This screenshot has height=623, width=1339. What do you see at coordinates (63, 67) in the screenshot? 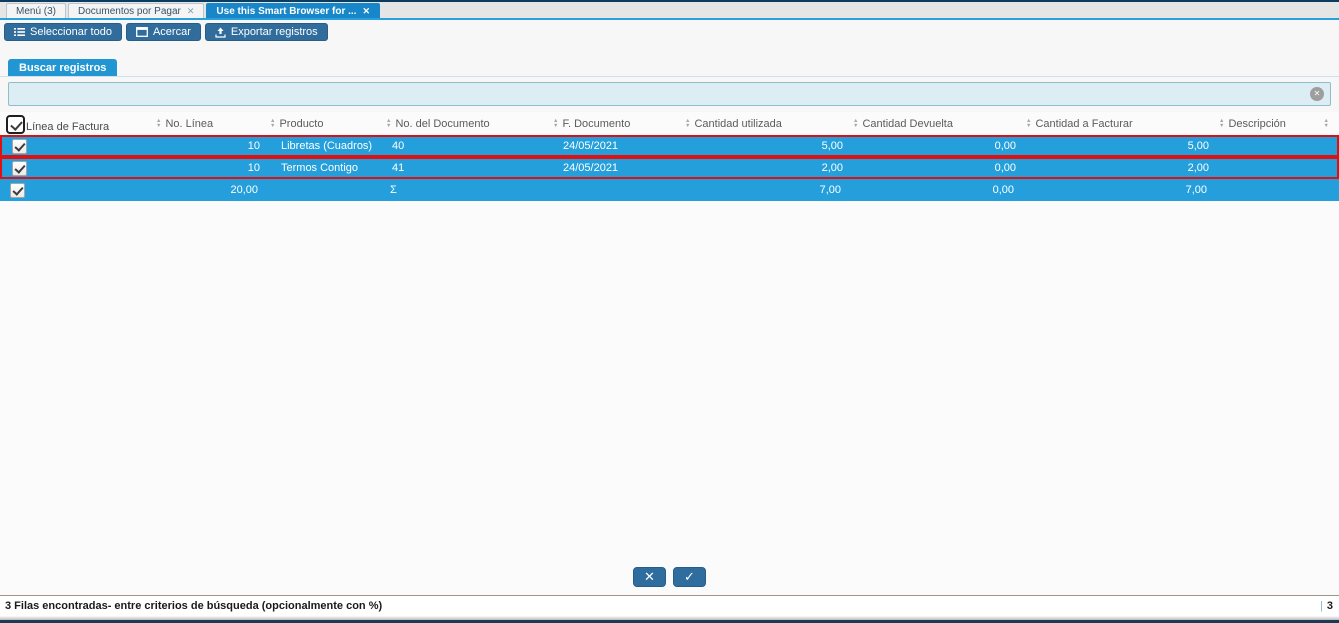
I see `tab-buscar-registros: Buscar registros` at bounding box center [63, 67].